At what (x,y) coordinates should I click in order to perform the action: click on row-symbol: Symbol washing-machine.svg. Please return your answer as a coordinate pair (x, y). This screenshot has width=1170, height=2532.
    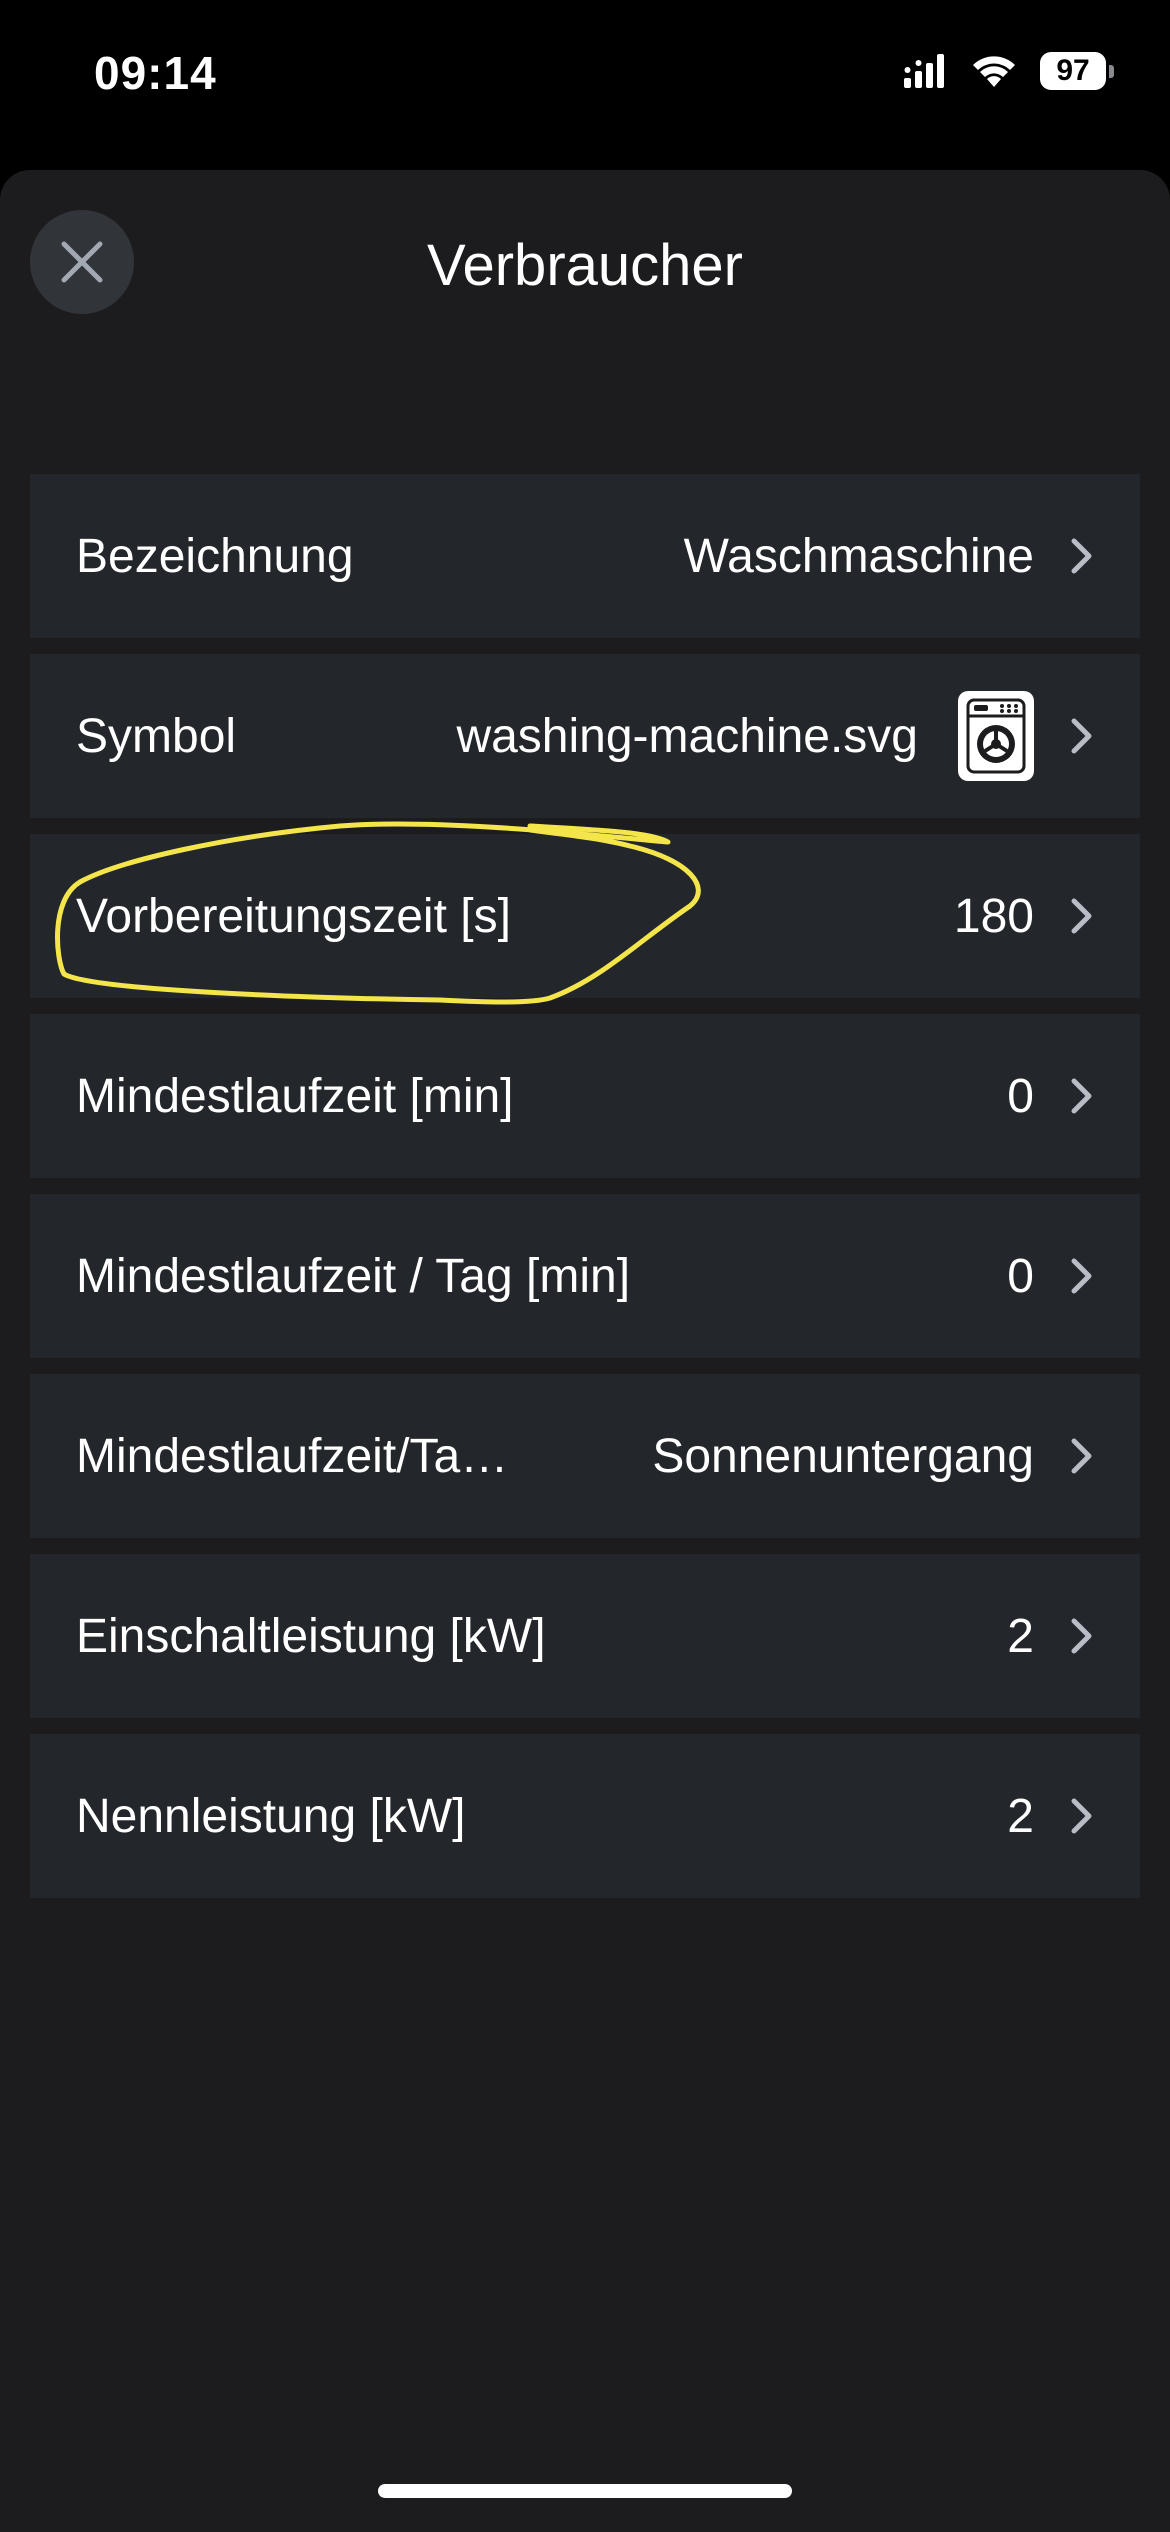
    Looking at the image, I should click on (585, 736).